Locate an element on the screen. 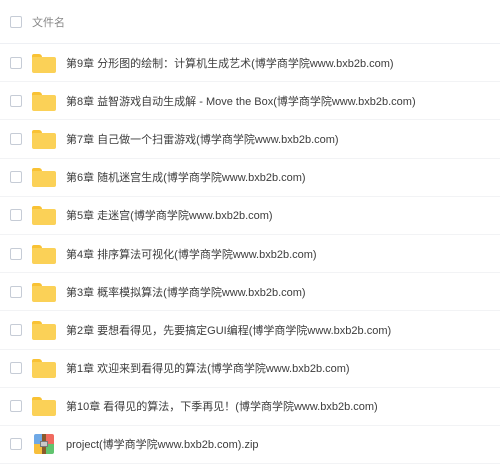 This screenshot has width=500, height=467. list-item: project(博学商学院www.bxb2b.com).zip is located at coordinates (250, 445).